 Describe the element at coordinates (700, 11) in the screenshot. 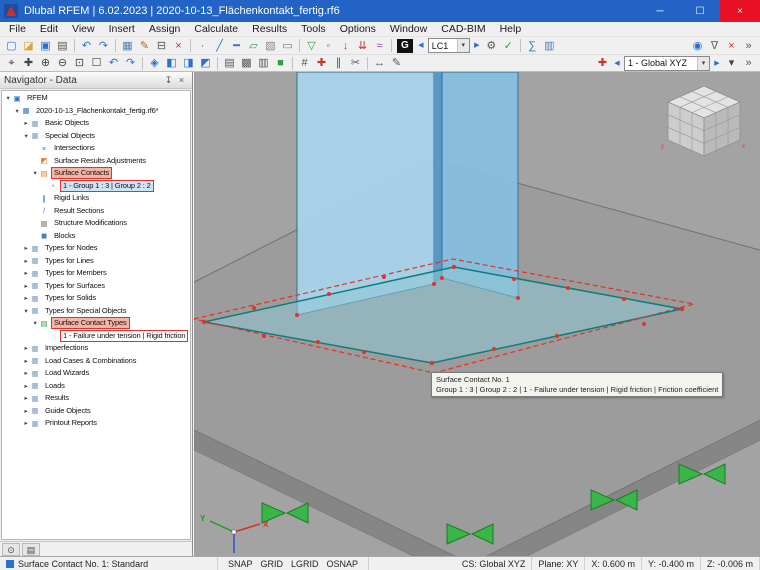

I see `maximize-button: ☐` at that location.